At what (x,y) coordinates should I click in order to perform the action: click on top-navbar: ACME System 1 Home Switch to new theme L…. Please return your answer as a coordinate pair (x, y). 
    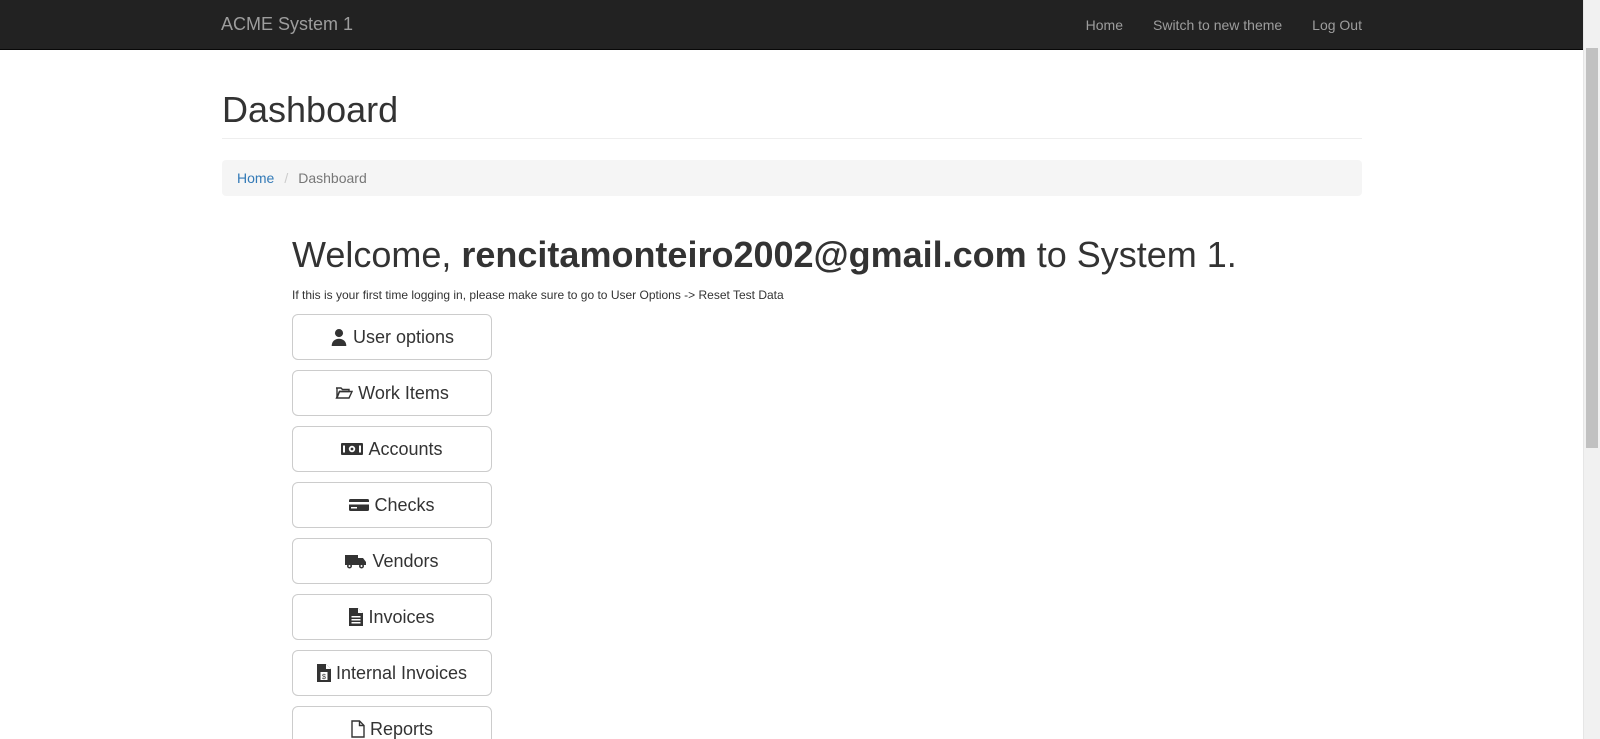
    Looking at the image, I should click on (791, 25).